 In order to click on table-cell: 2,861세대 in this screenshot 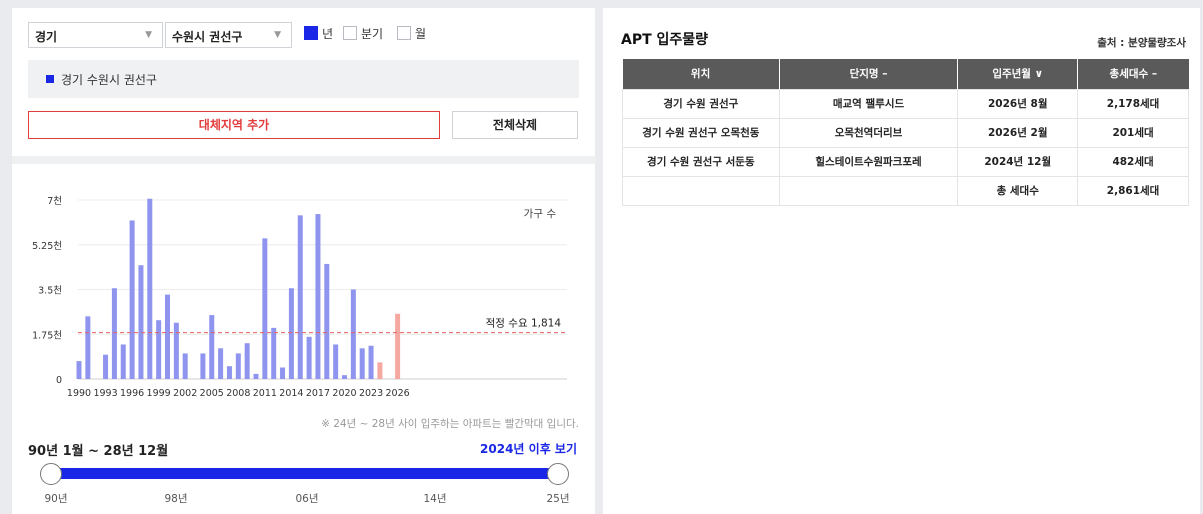, I will do `click(1133, 190)`.